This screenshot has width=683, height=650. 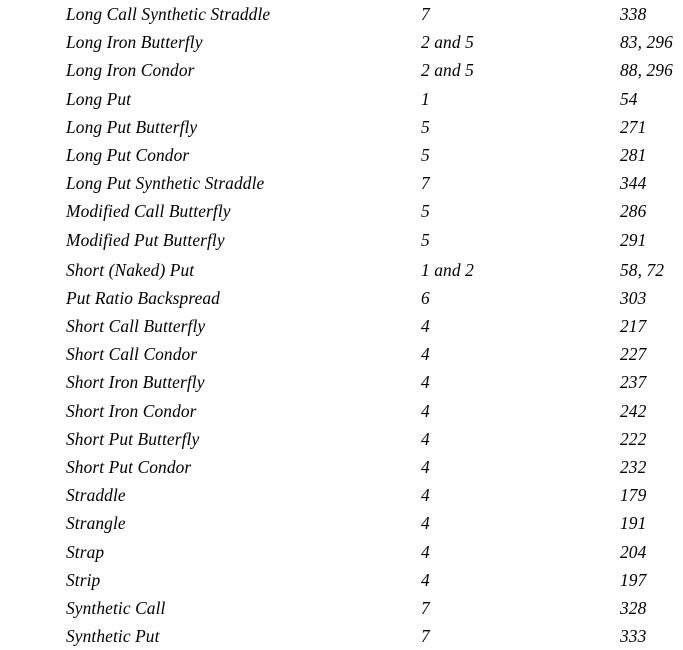 What do you see at coordinates (341, 580) in the screenshot?
I see `table-row: Strip 4 197` at bounding box center [341, 580].